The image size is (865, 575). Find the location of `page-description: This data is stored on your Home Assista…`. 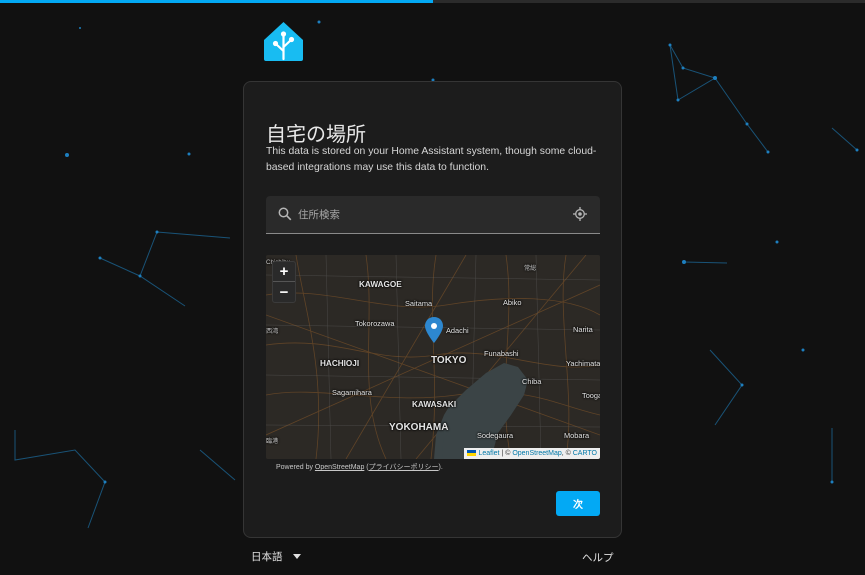

page-description: This data is stored on your Home Assista… is located at coordinates (431, 159).